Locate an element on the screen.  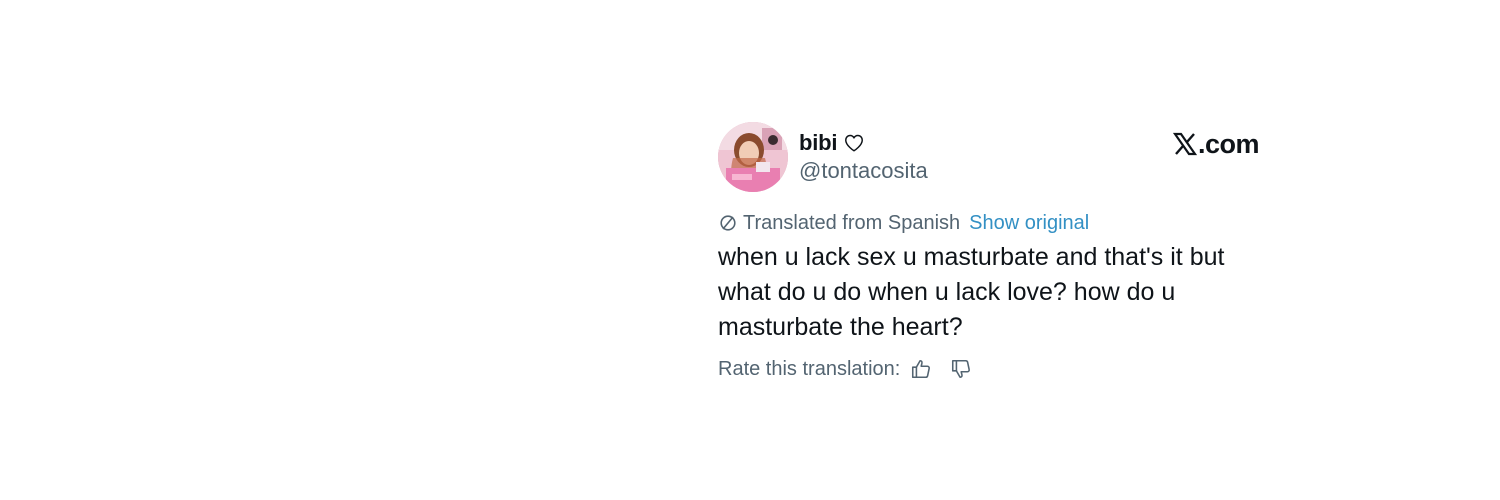
rate-translation-label: Rate this translation: is located at coordinates (809, 368).